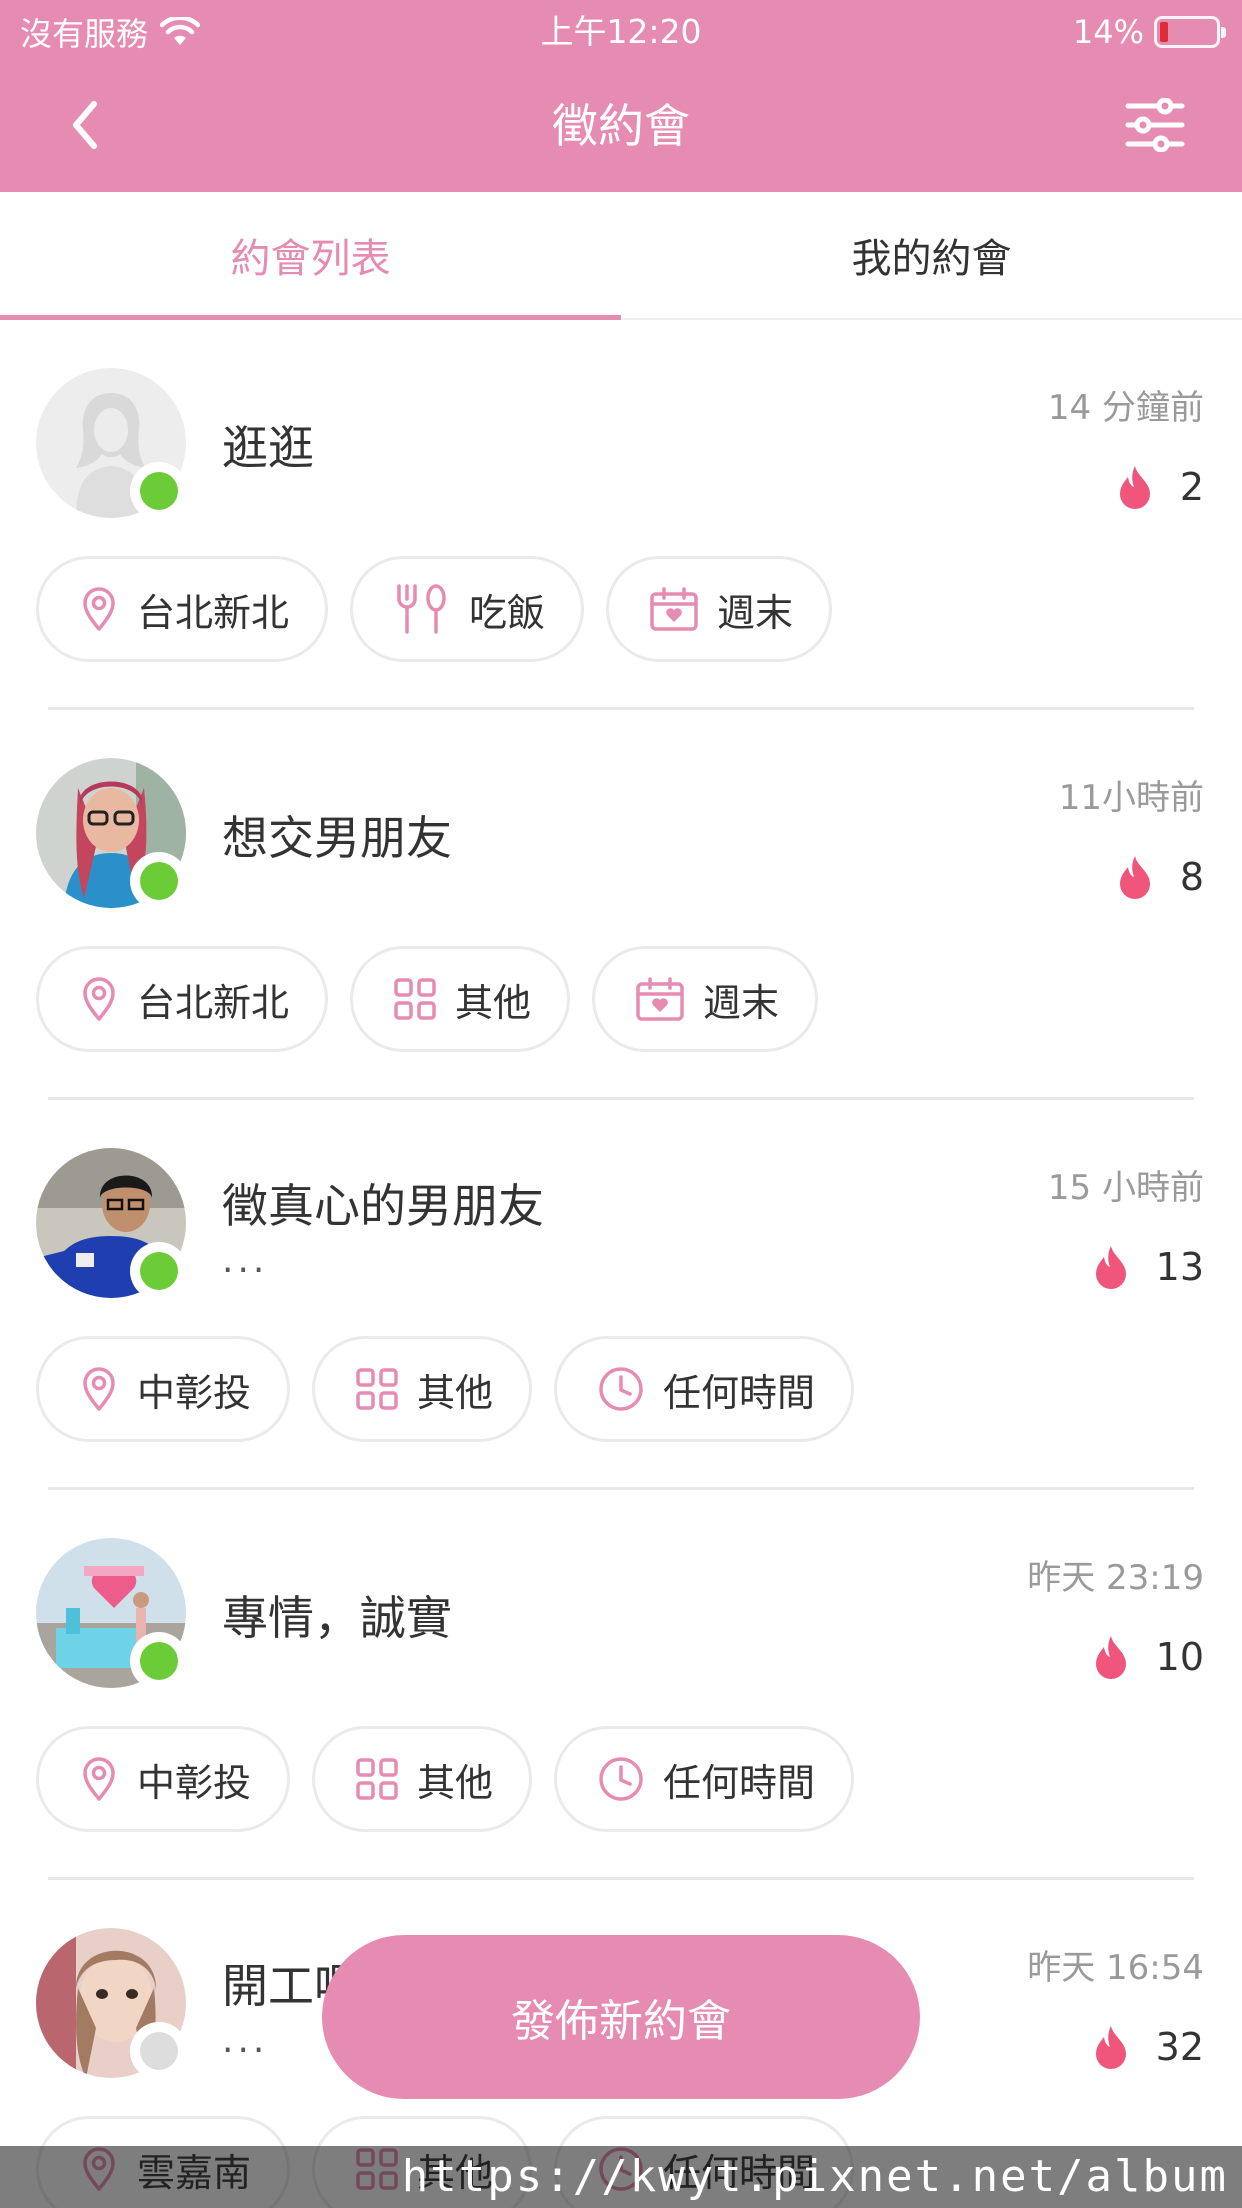  Describe the element at coordinates (337, 1618) in the screenshot. I see `date-title: 專情，誠實` at that location.